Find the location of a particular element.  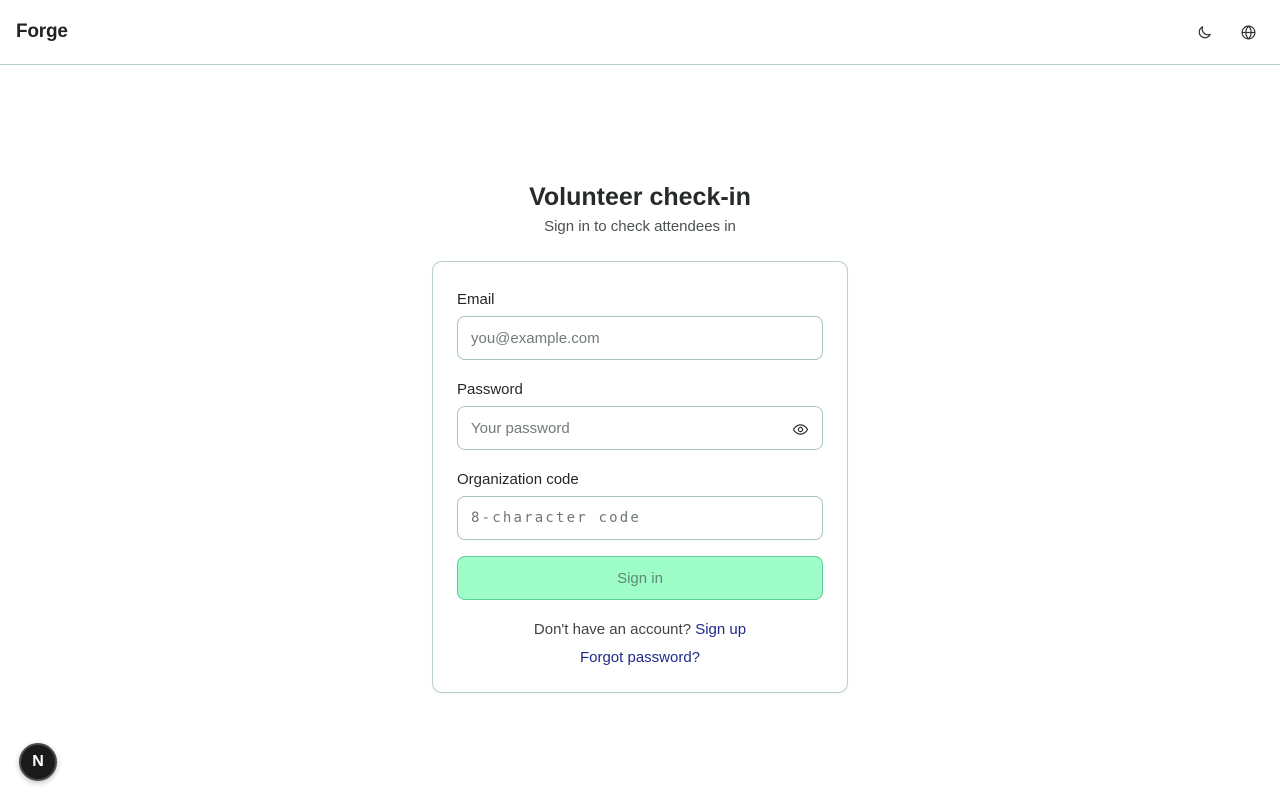

brand-logo: Forge is located at coordinates (42, 32).